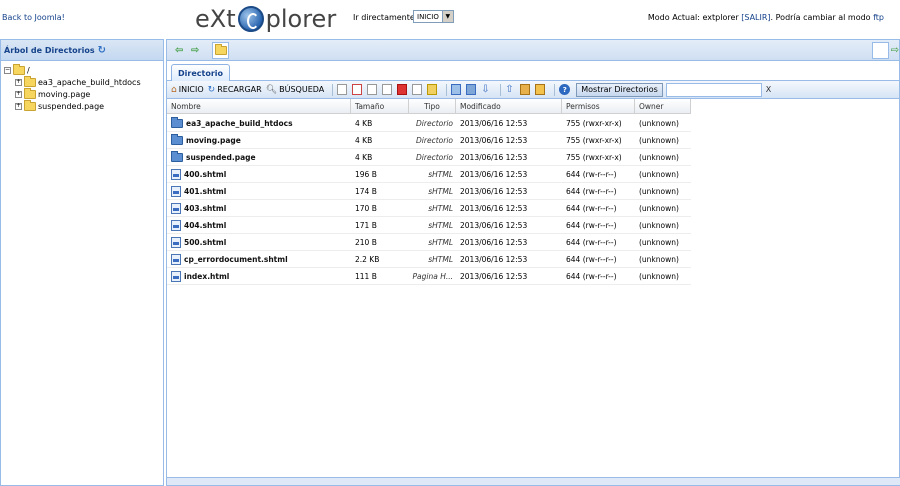 The image size is (900, 486). What do you see at coordinates (533, 71) in the screenshot?
I see `tab-strip: Directorio` at bounding box center [533, 71].